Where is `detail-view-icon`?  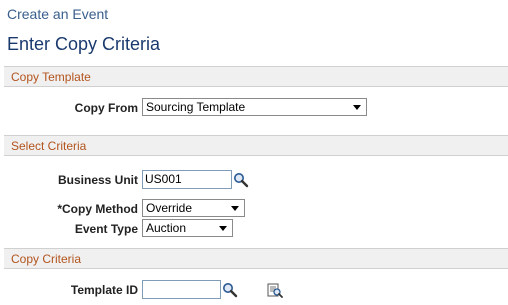
detail-view-icon is located at coordinates (275, 290).